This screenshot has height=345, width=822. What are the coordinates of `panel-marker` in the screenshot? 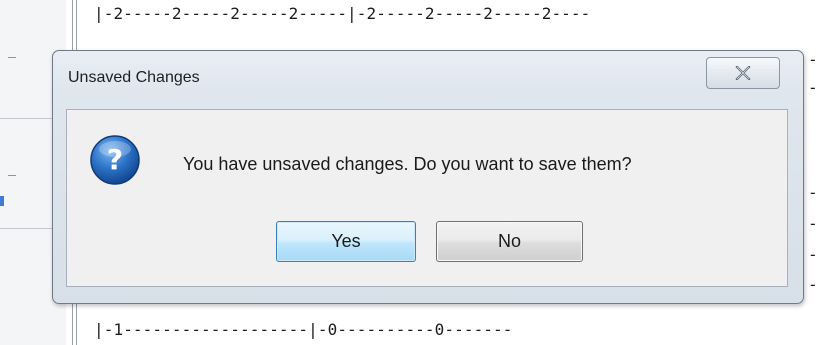 It's located at (2, 201).